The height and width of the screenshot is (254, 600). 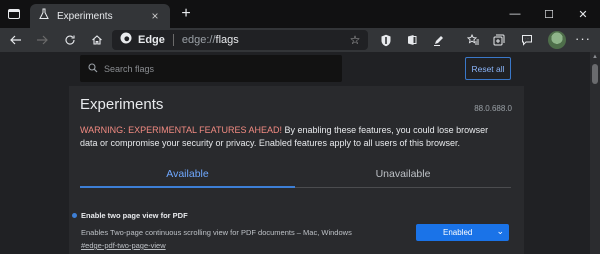 What do you see at coordinates (155, 16) in the screenshot?
I see `close-tab-icon: ×` at bounding box center [155, 16].